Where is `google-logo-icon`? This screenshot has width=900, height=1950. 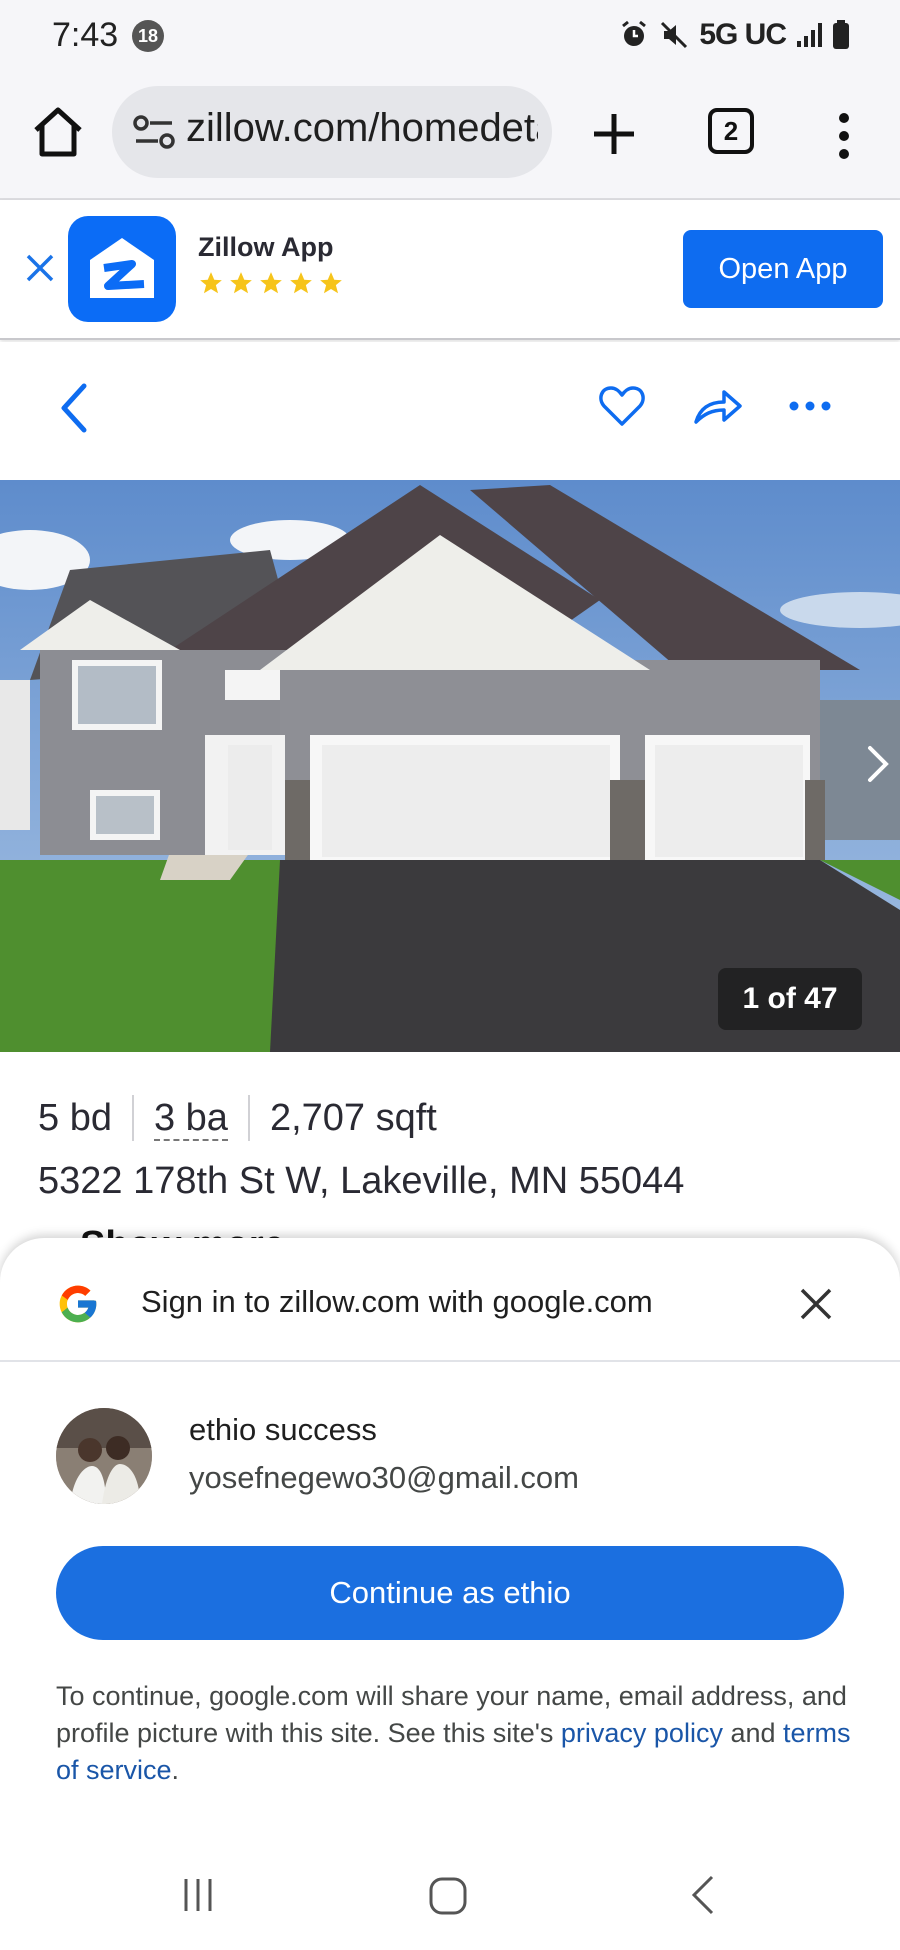 google-logo-icon is located at coordinates (78, 1304).